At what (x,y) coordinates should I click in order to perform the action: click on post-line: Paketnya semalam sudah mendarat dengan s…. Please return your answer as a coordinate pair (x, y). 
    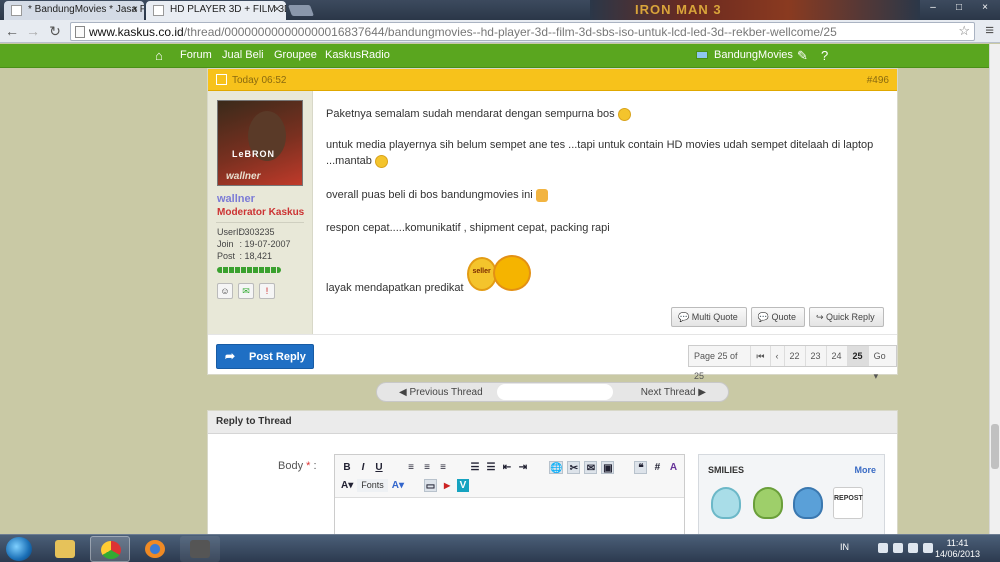
    Looking at the image, I should click on (478, 114).